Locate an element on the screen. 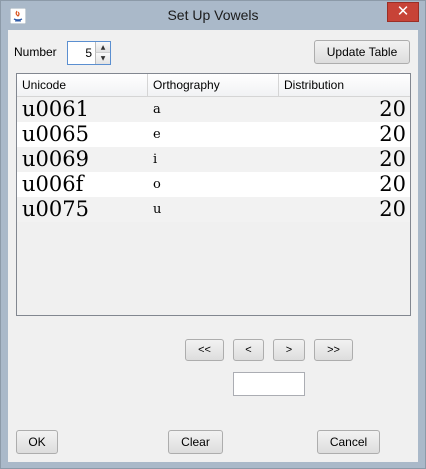 This screenshot has width=426, height=469. last-page-button: >> is located at coordinates (333, 350).